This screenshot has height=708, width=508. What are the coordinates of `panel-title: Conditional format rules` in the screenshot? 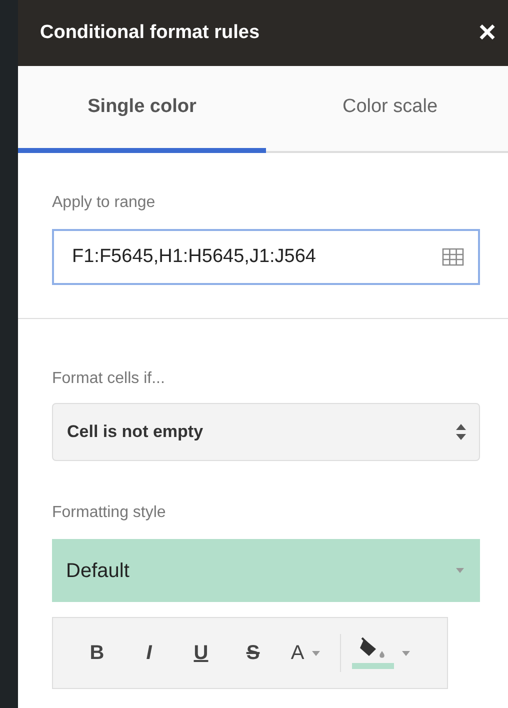 It's located at (150, 32).